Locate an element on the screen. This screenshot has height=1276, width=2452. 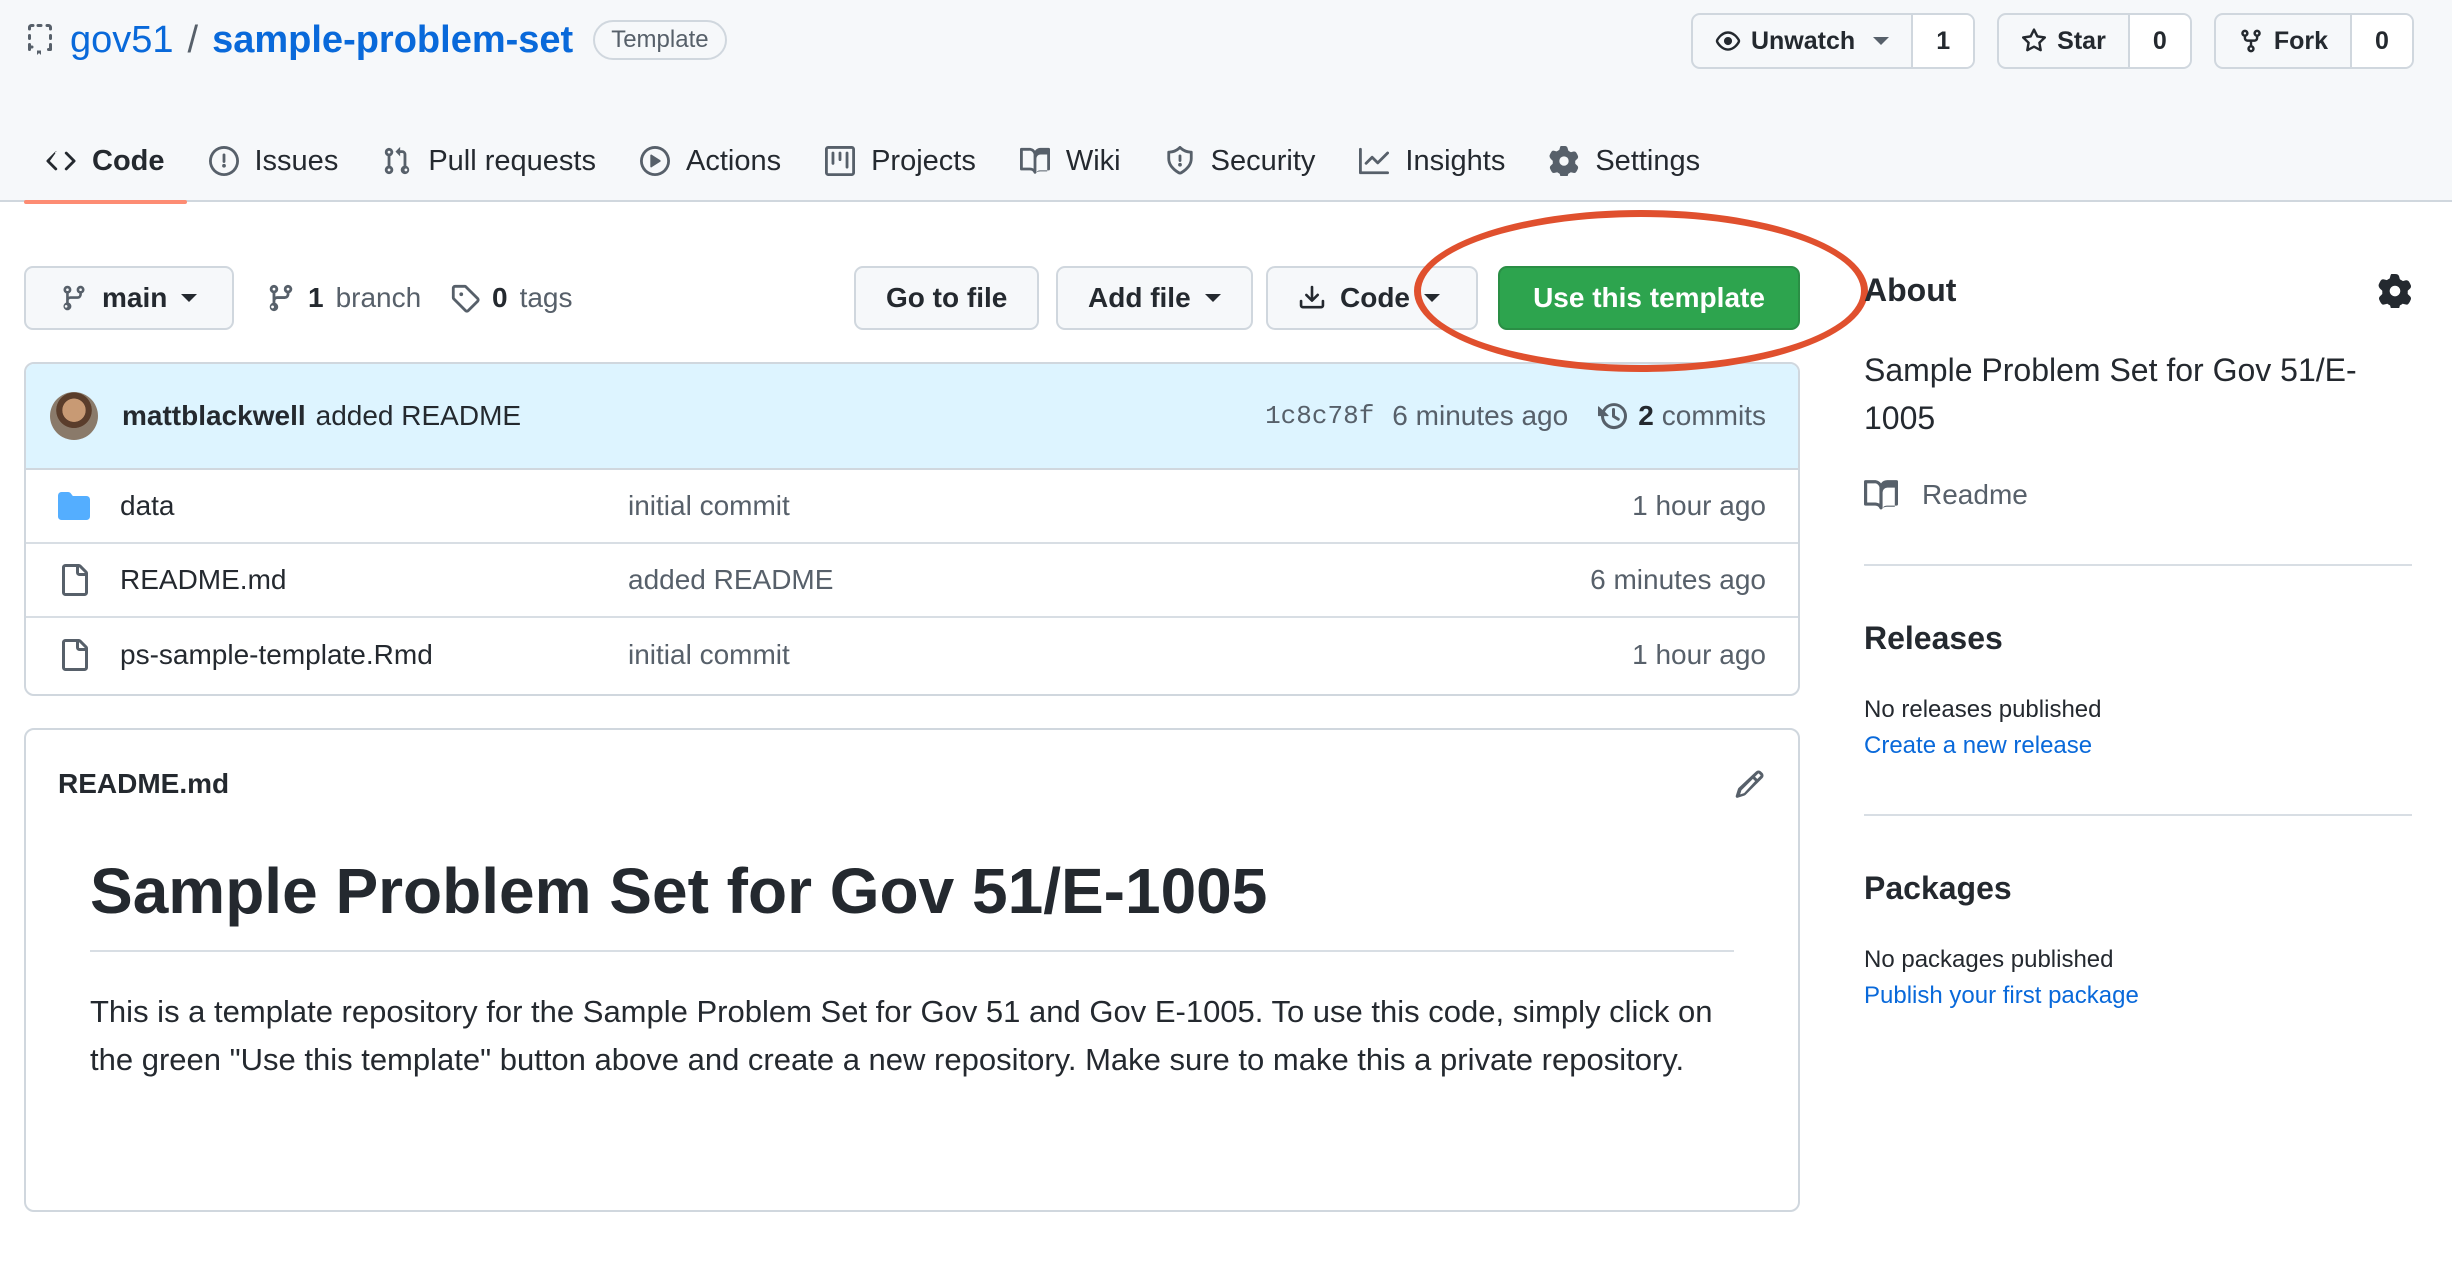
tab-code-label: Code is located at coordinates (128, 160).